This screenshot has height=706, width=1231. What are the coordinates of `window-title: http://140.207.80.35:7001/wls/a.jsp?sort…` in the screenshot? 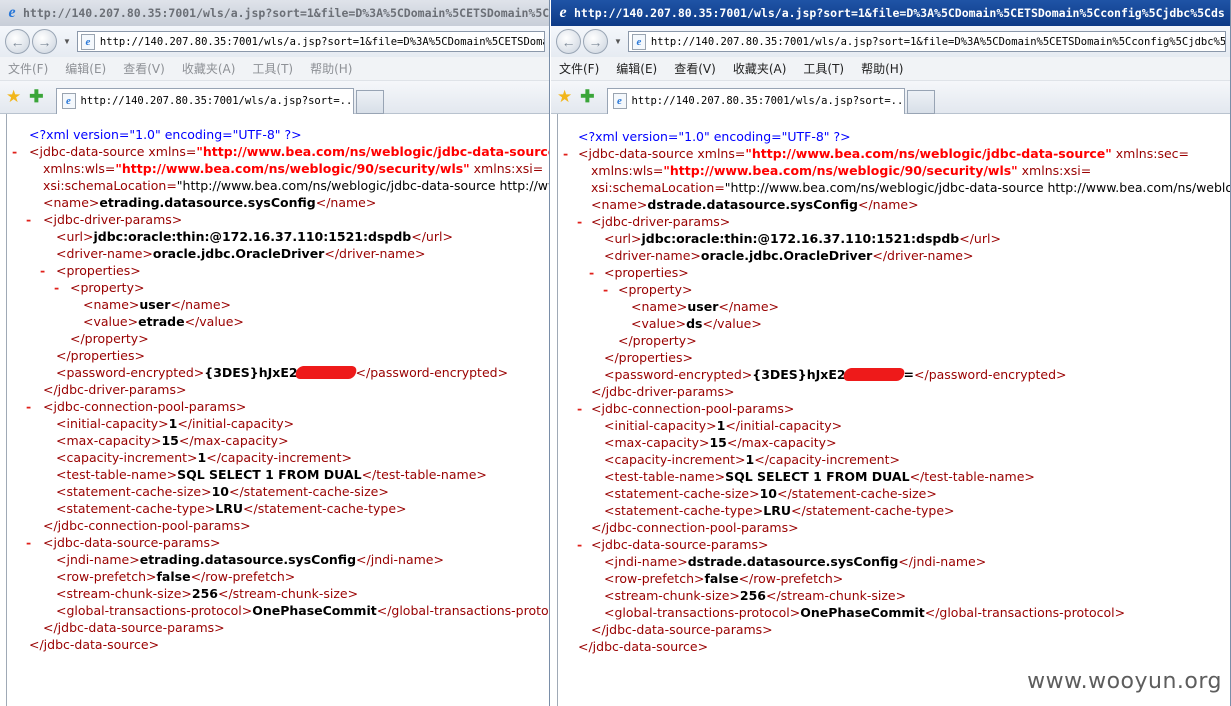 It's located at (286, 13).